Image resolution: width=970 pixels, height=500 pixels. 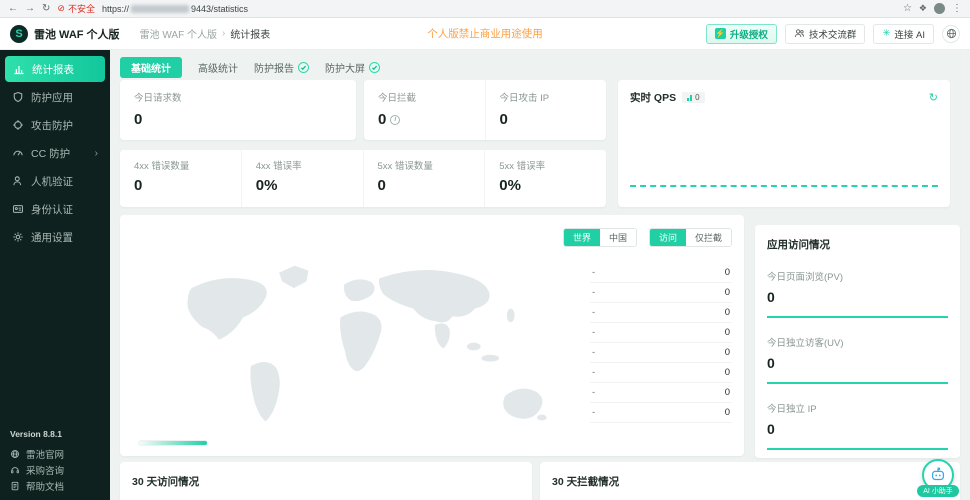 I want to click on heat-legend, so click(x=173, y=443).